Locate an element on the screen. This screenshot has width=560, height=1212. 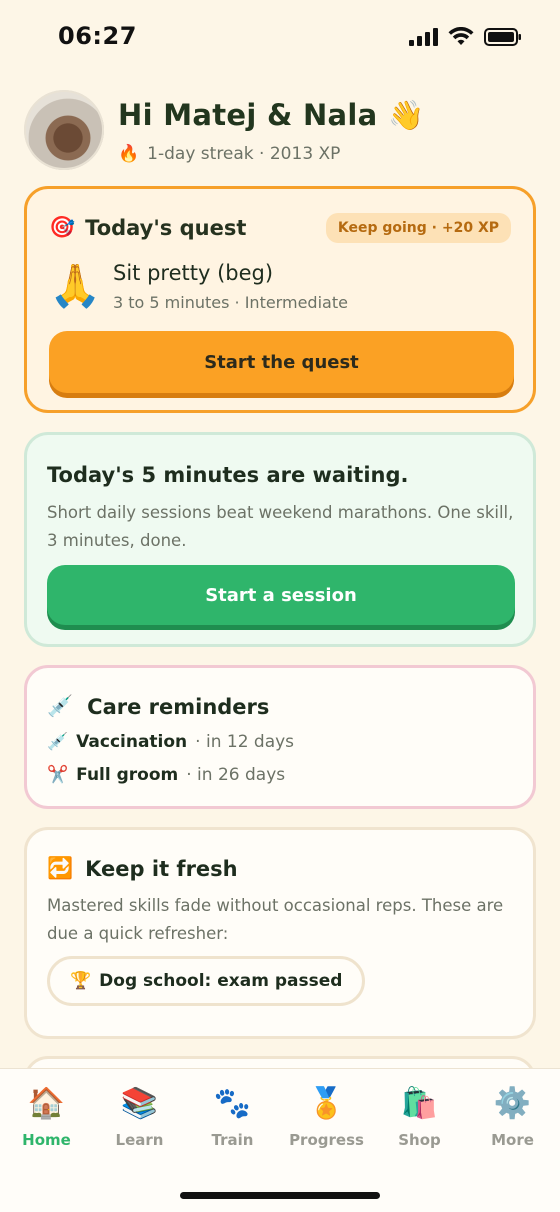
fire-icon: 🔥 is located at coordinates (129, 154).